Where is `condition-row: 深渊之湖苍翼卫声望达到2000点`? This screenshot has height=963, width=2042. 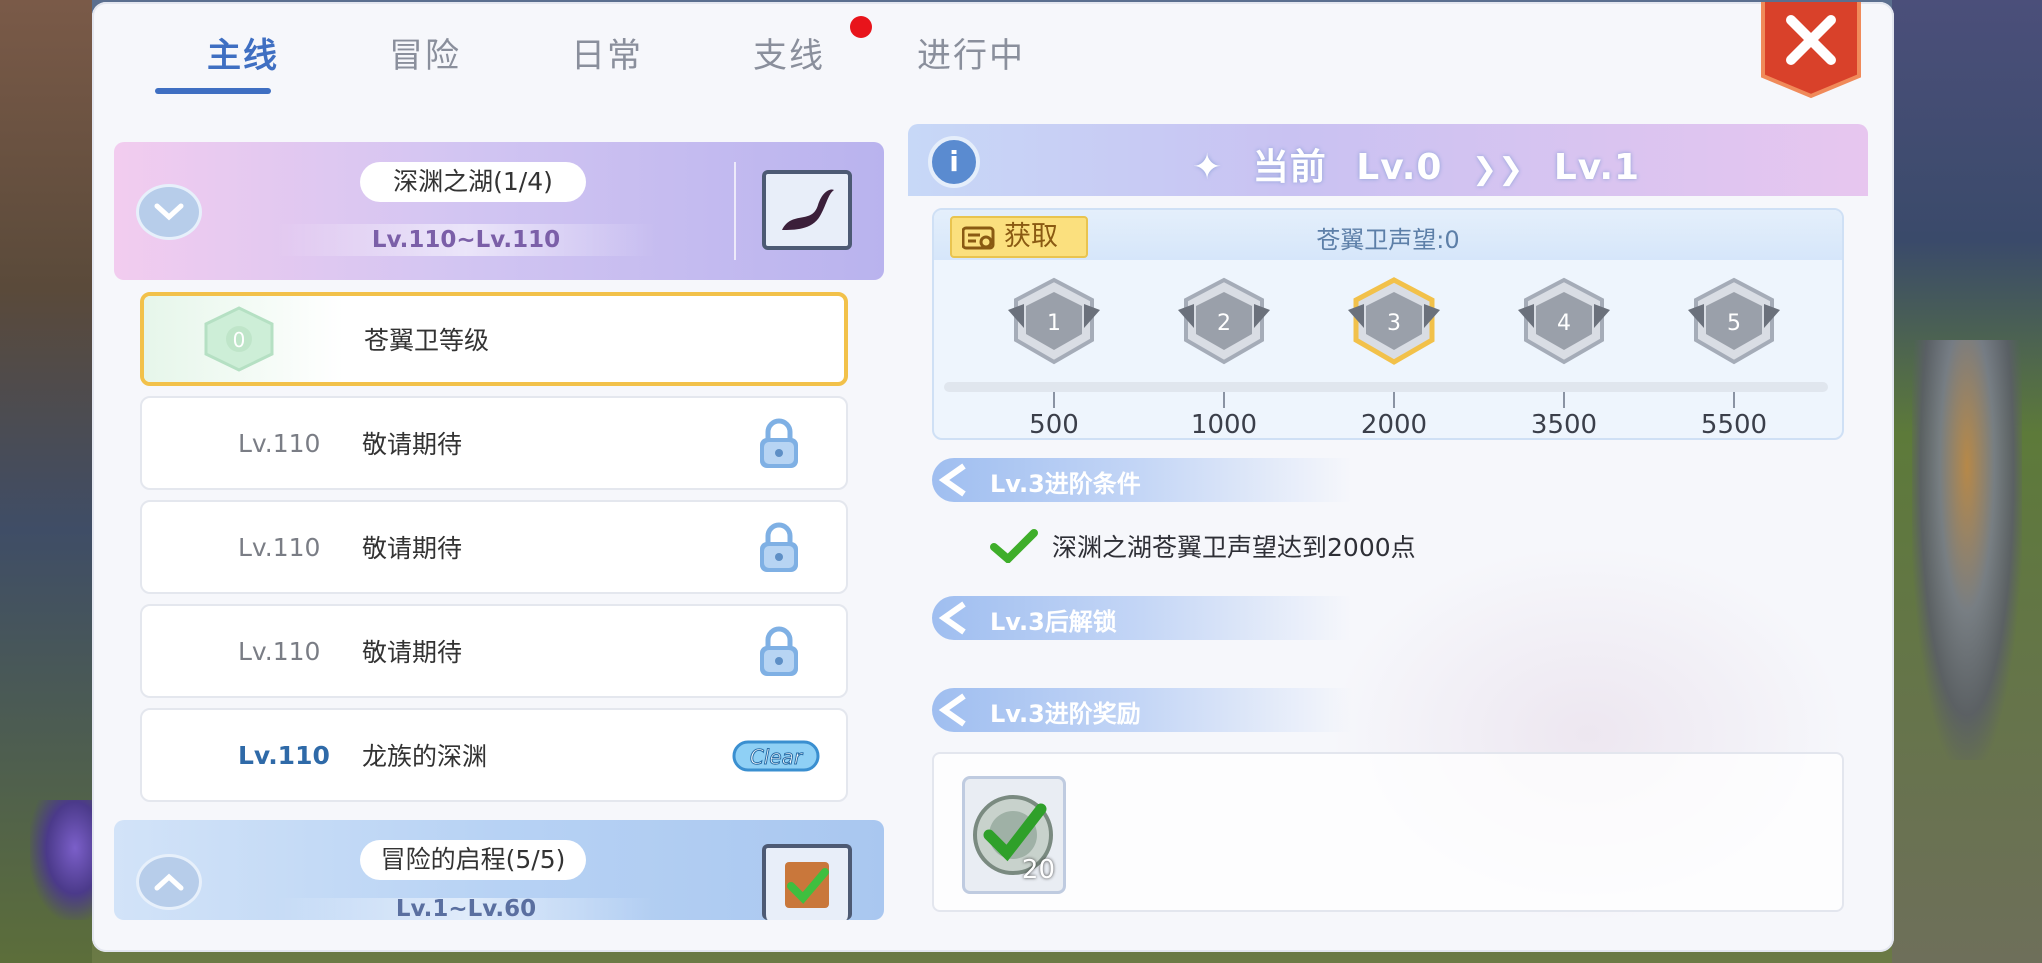 condition-row: 深渊之湖苍翼卫声望达到2000点 is located at coordinates (1203, 546).